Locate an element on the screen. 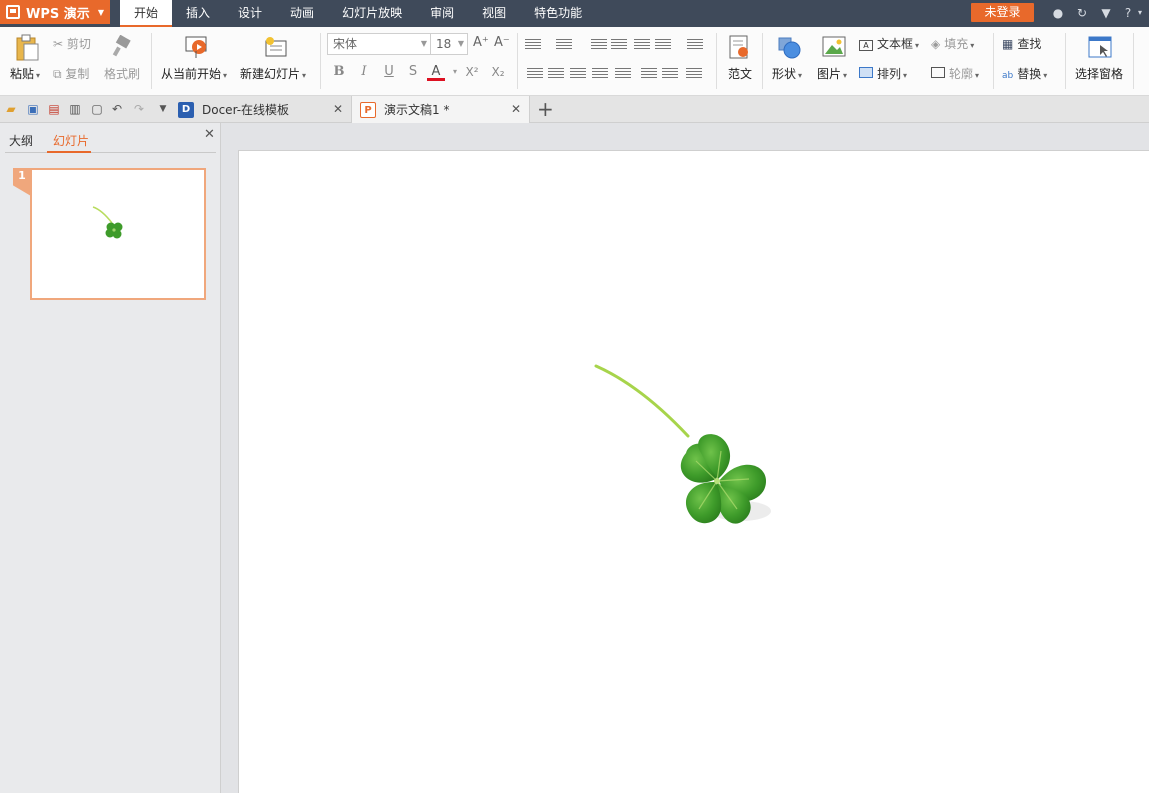 The width and height of the screenshot is (1149, 793). replace-button: ab 替换 ▾ is located at coordinates (1024, 73).